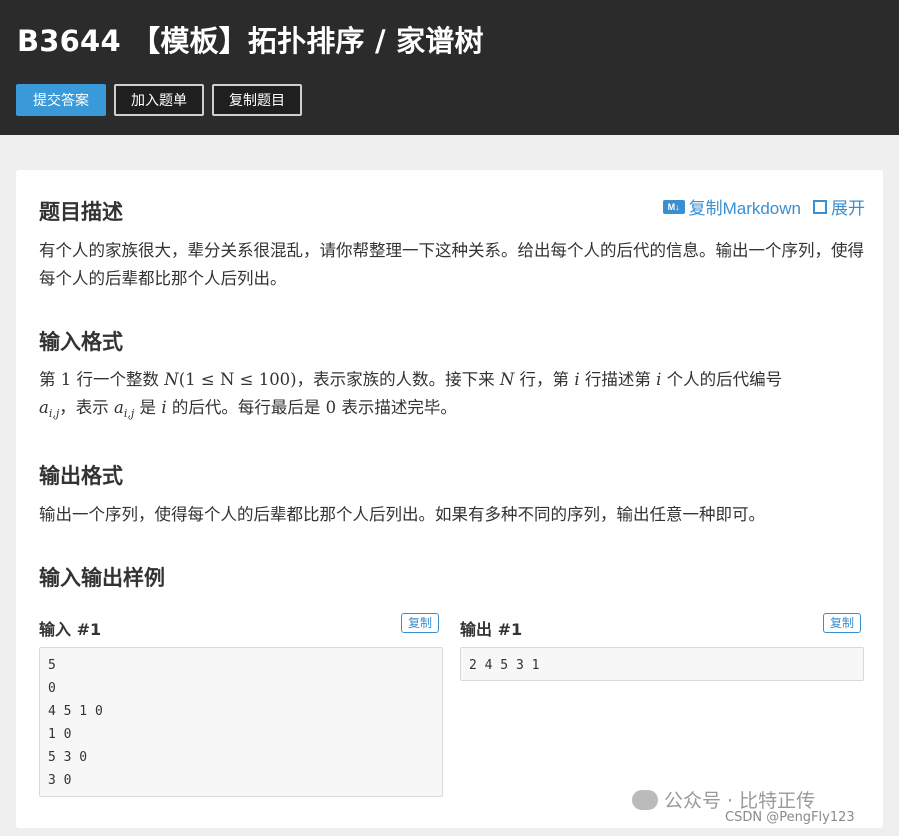 The width and height of the screenshot is (899, 836). What do you see at coordinates (790, 817) in the screenshot?
I see `csdn-watermark: CSDN @PengFly123` at bounding box center [790, 817].